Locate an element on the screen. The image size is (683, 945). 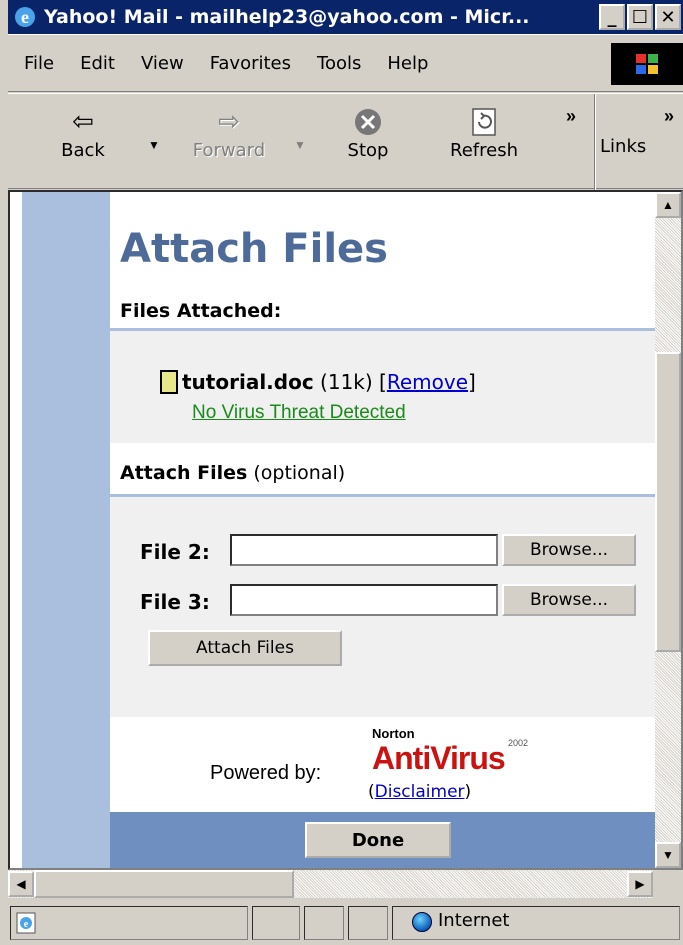
menu-tools: Tools is located at coordinates (339, 63).